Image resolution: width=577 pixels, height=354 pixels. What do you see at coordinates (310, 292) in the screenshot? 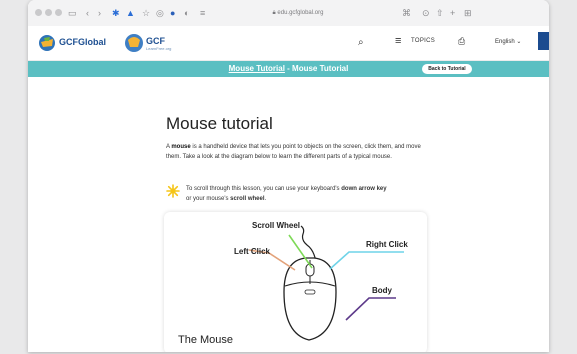
I see `mouse-small-button` at bounding box center [310, 292].